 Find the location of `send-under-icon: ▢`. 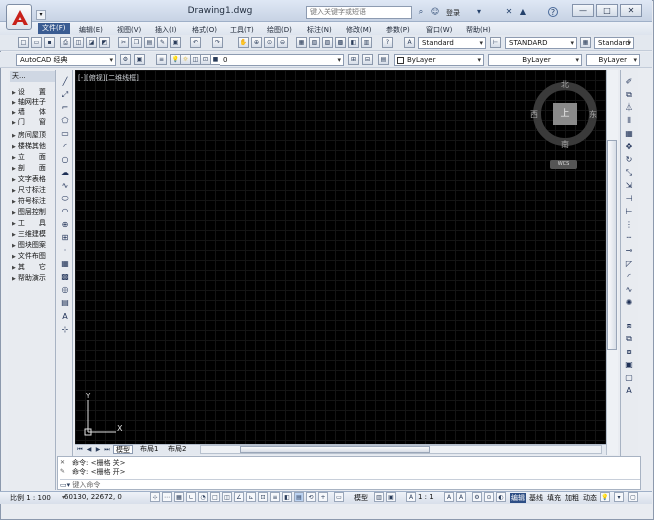

send-under-icon: ▢ is located at coordinates (629, 377).